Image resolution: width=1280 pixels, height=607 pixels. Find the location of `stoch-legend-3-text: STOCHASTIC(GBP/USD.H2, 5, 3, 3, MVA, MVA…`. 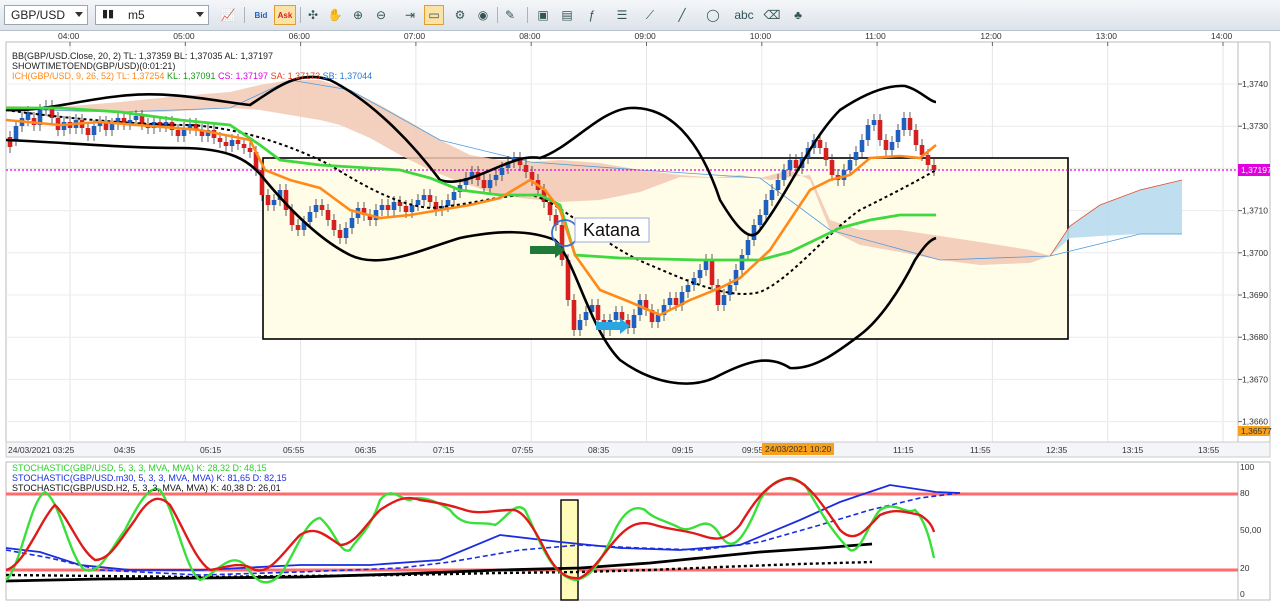

stoch-legend-3-text: STOCHASTIC(GBP/USD.H2, 5, 3, 3, MVA, MVA… is located at coordinates (146, 488).